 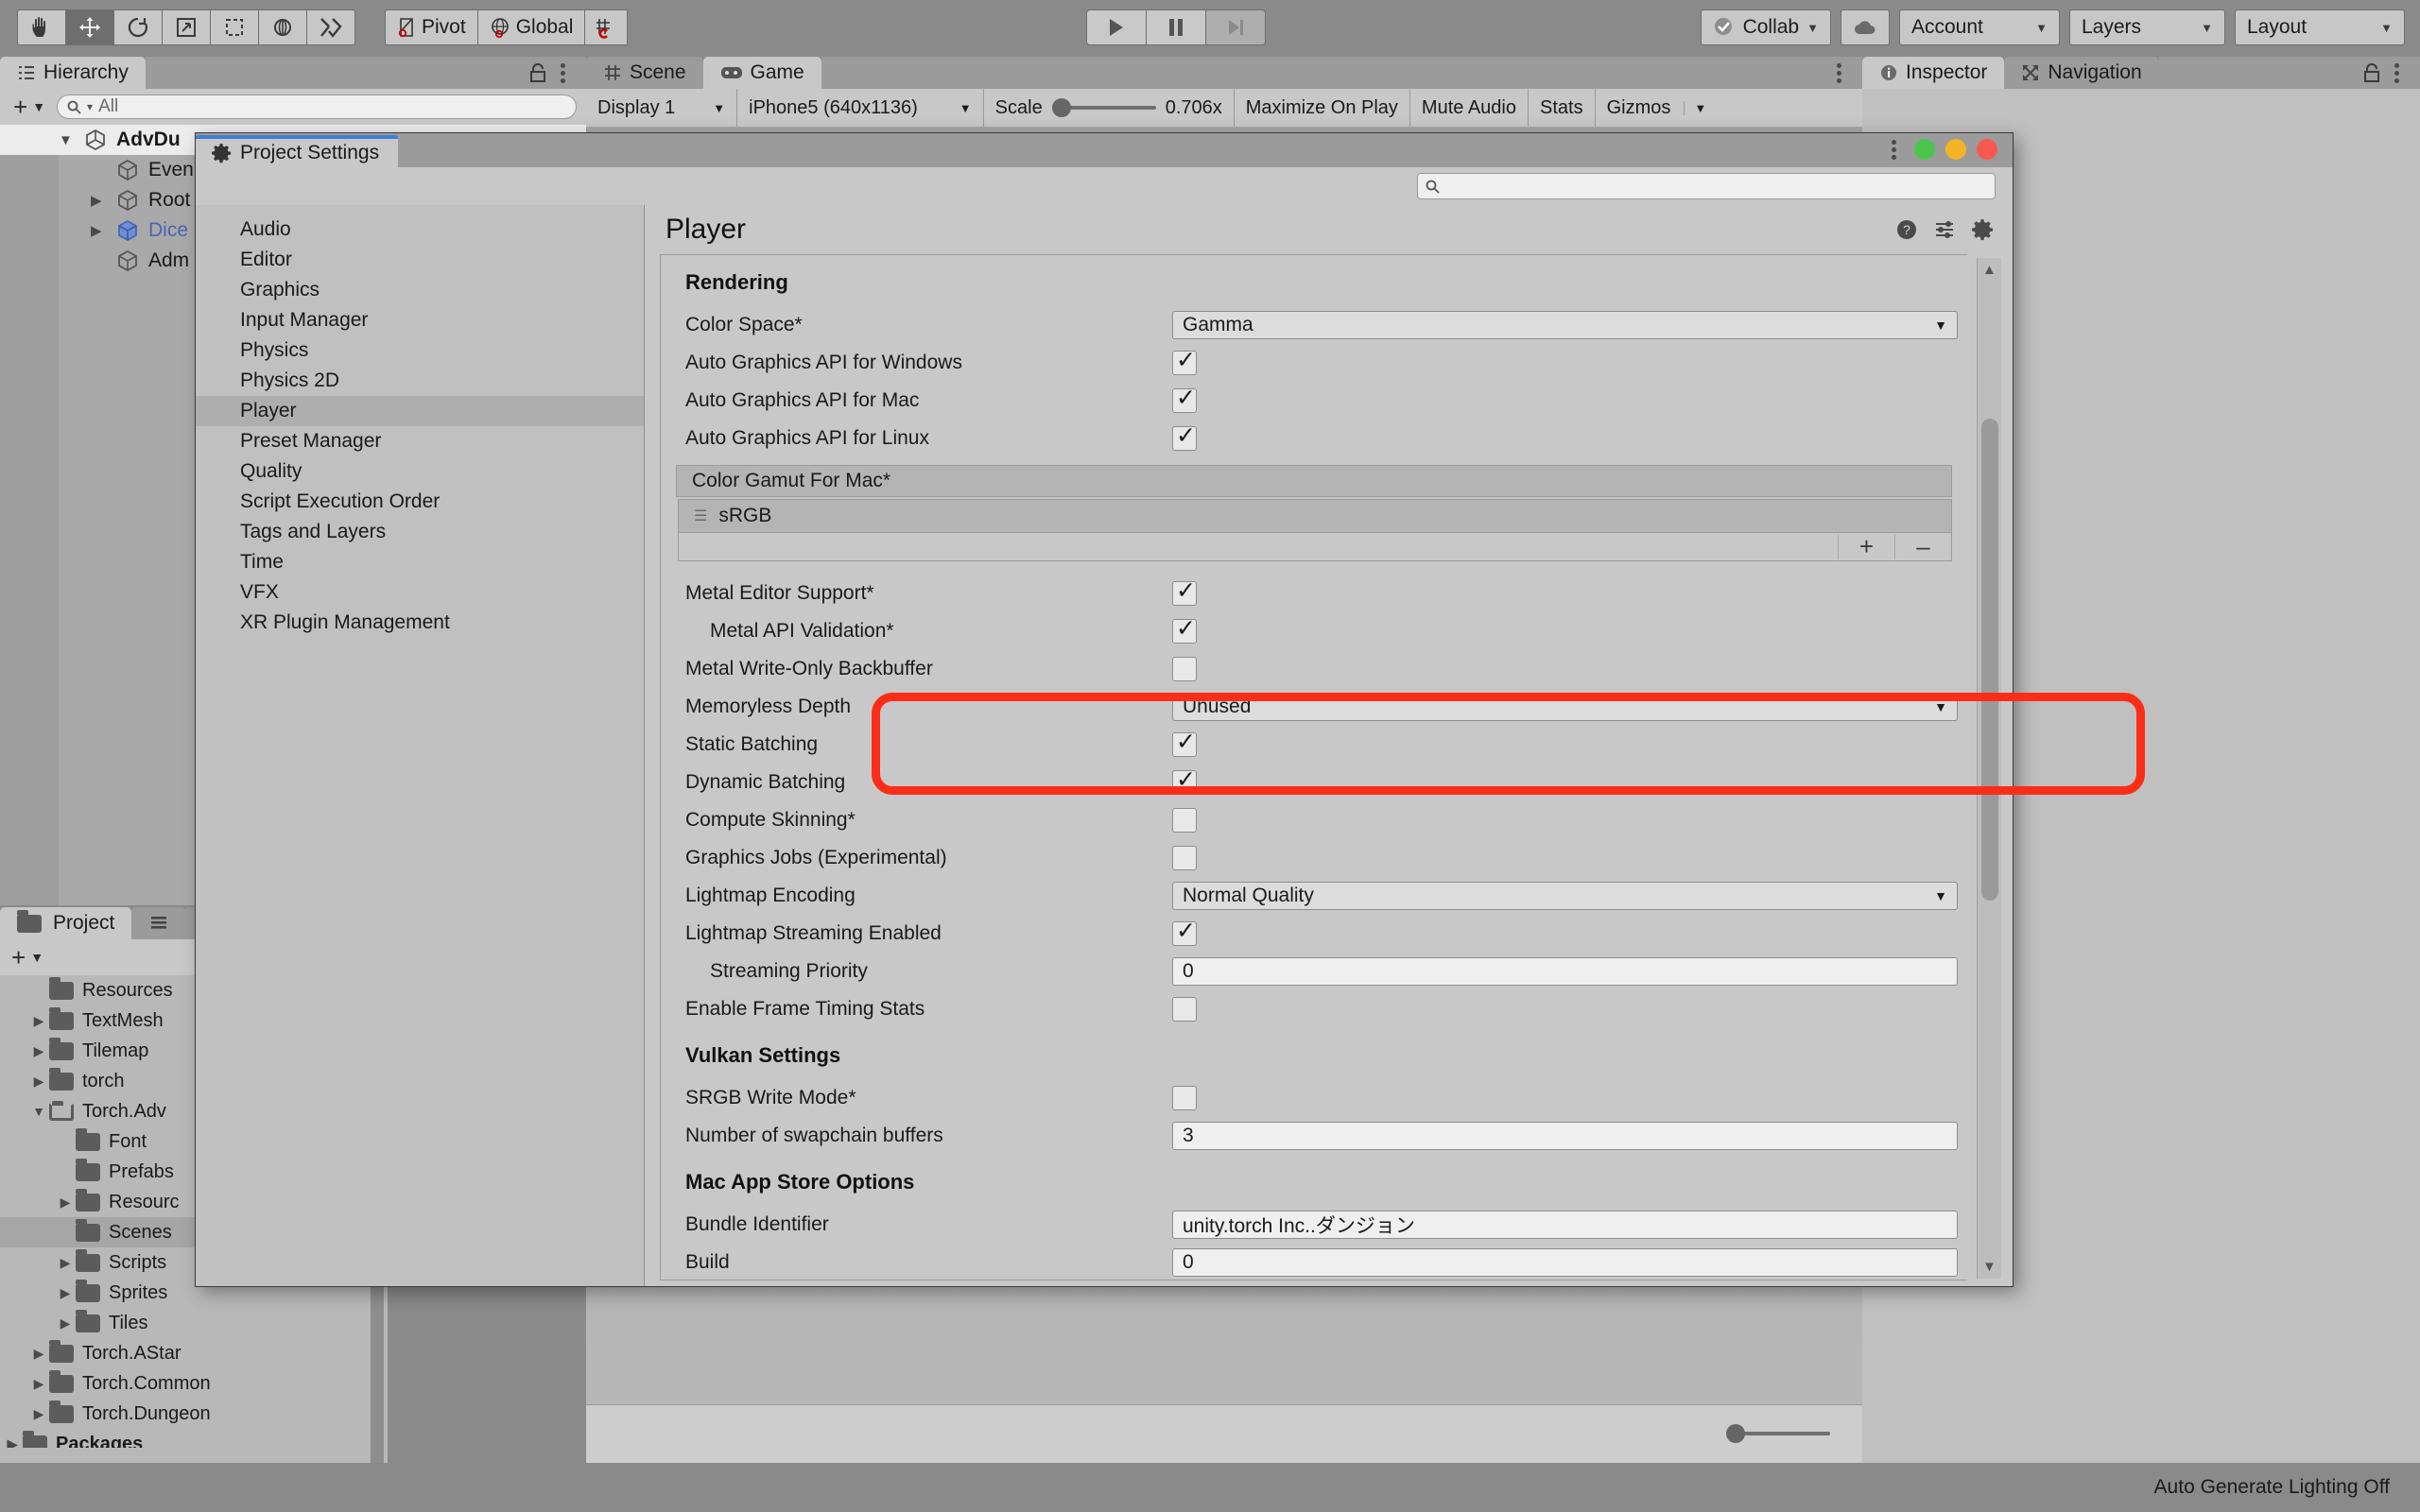 I want to click on compute-skinning-checkbox, so click(x=1184, y=820).